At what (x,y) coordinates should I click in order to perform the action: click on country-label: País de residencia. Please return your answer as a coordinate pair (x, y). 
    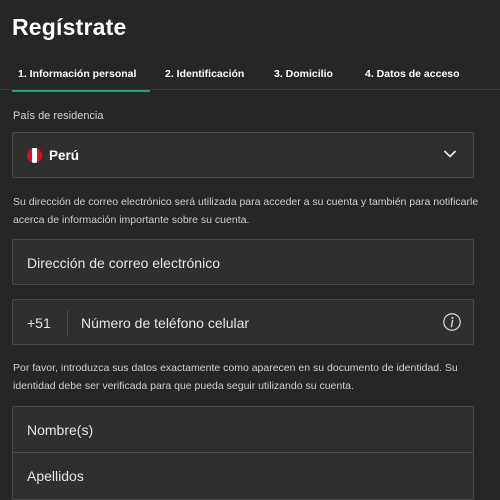
    Looking at the image, I should click on (58, 116).